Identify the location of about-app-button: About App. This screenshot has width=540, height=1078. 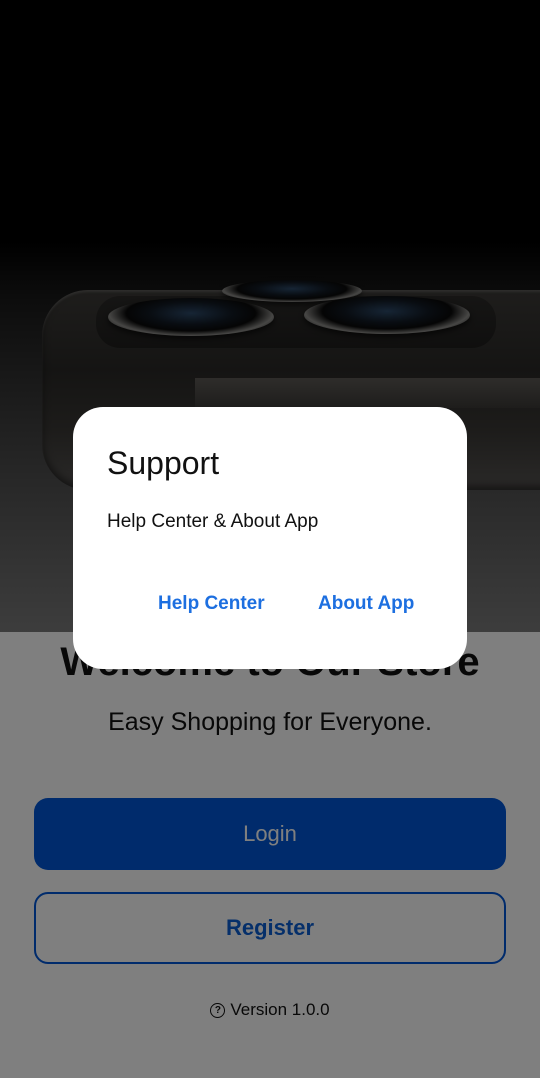
(366, 604).